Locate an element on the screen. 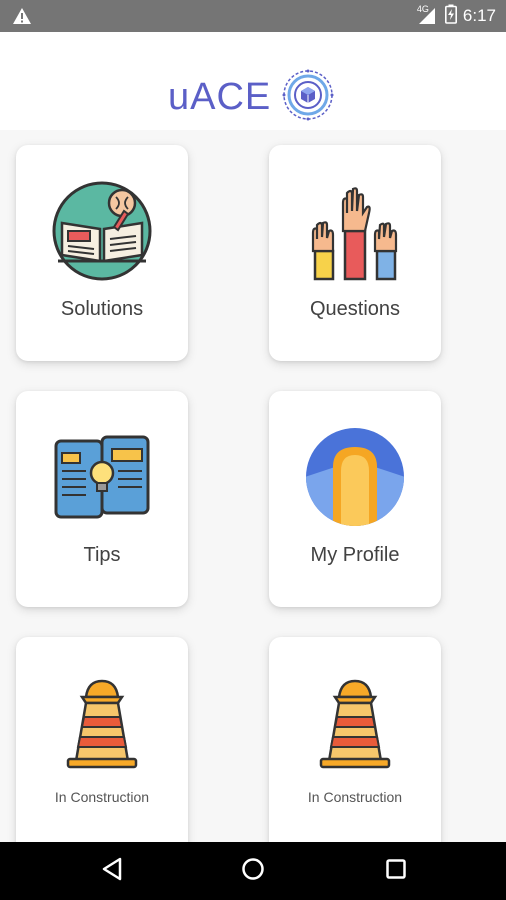 This screenshot has height=900, width=506. recents-button is located at coordinates (396, 871).